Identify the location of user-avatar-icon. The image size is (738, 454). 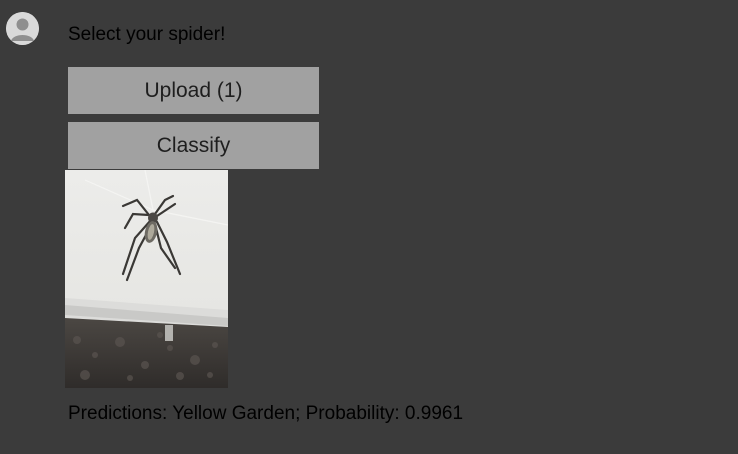
(22, 28).